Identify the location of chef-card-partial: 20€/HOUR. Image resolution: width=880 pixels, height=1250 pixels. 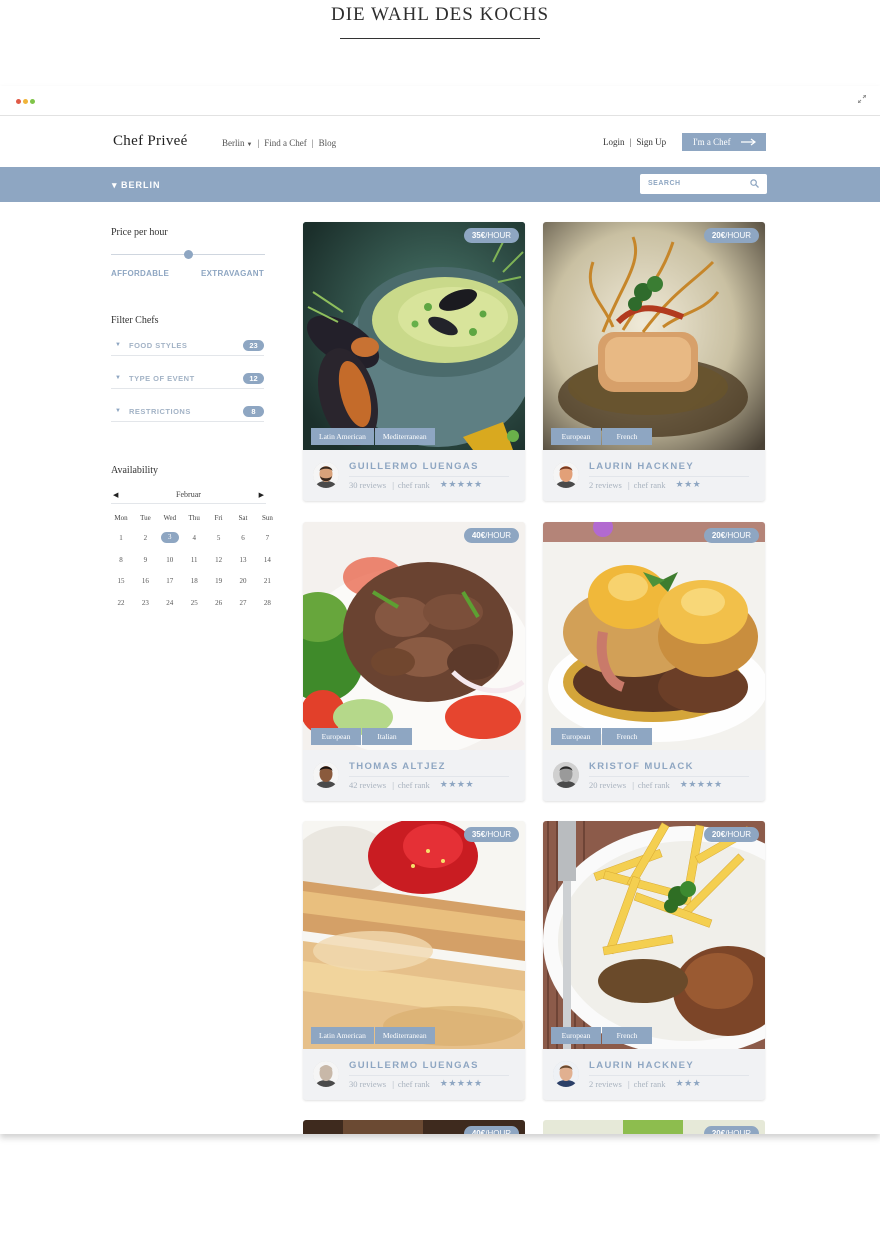
(654, 1127).